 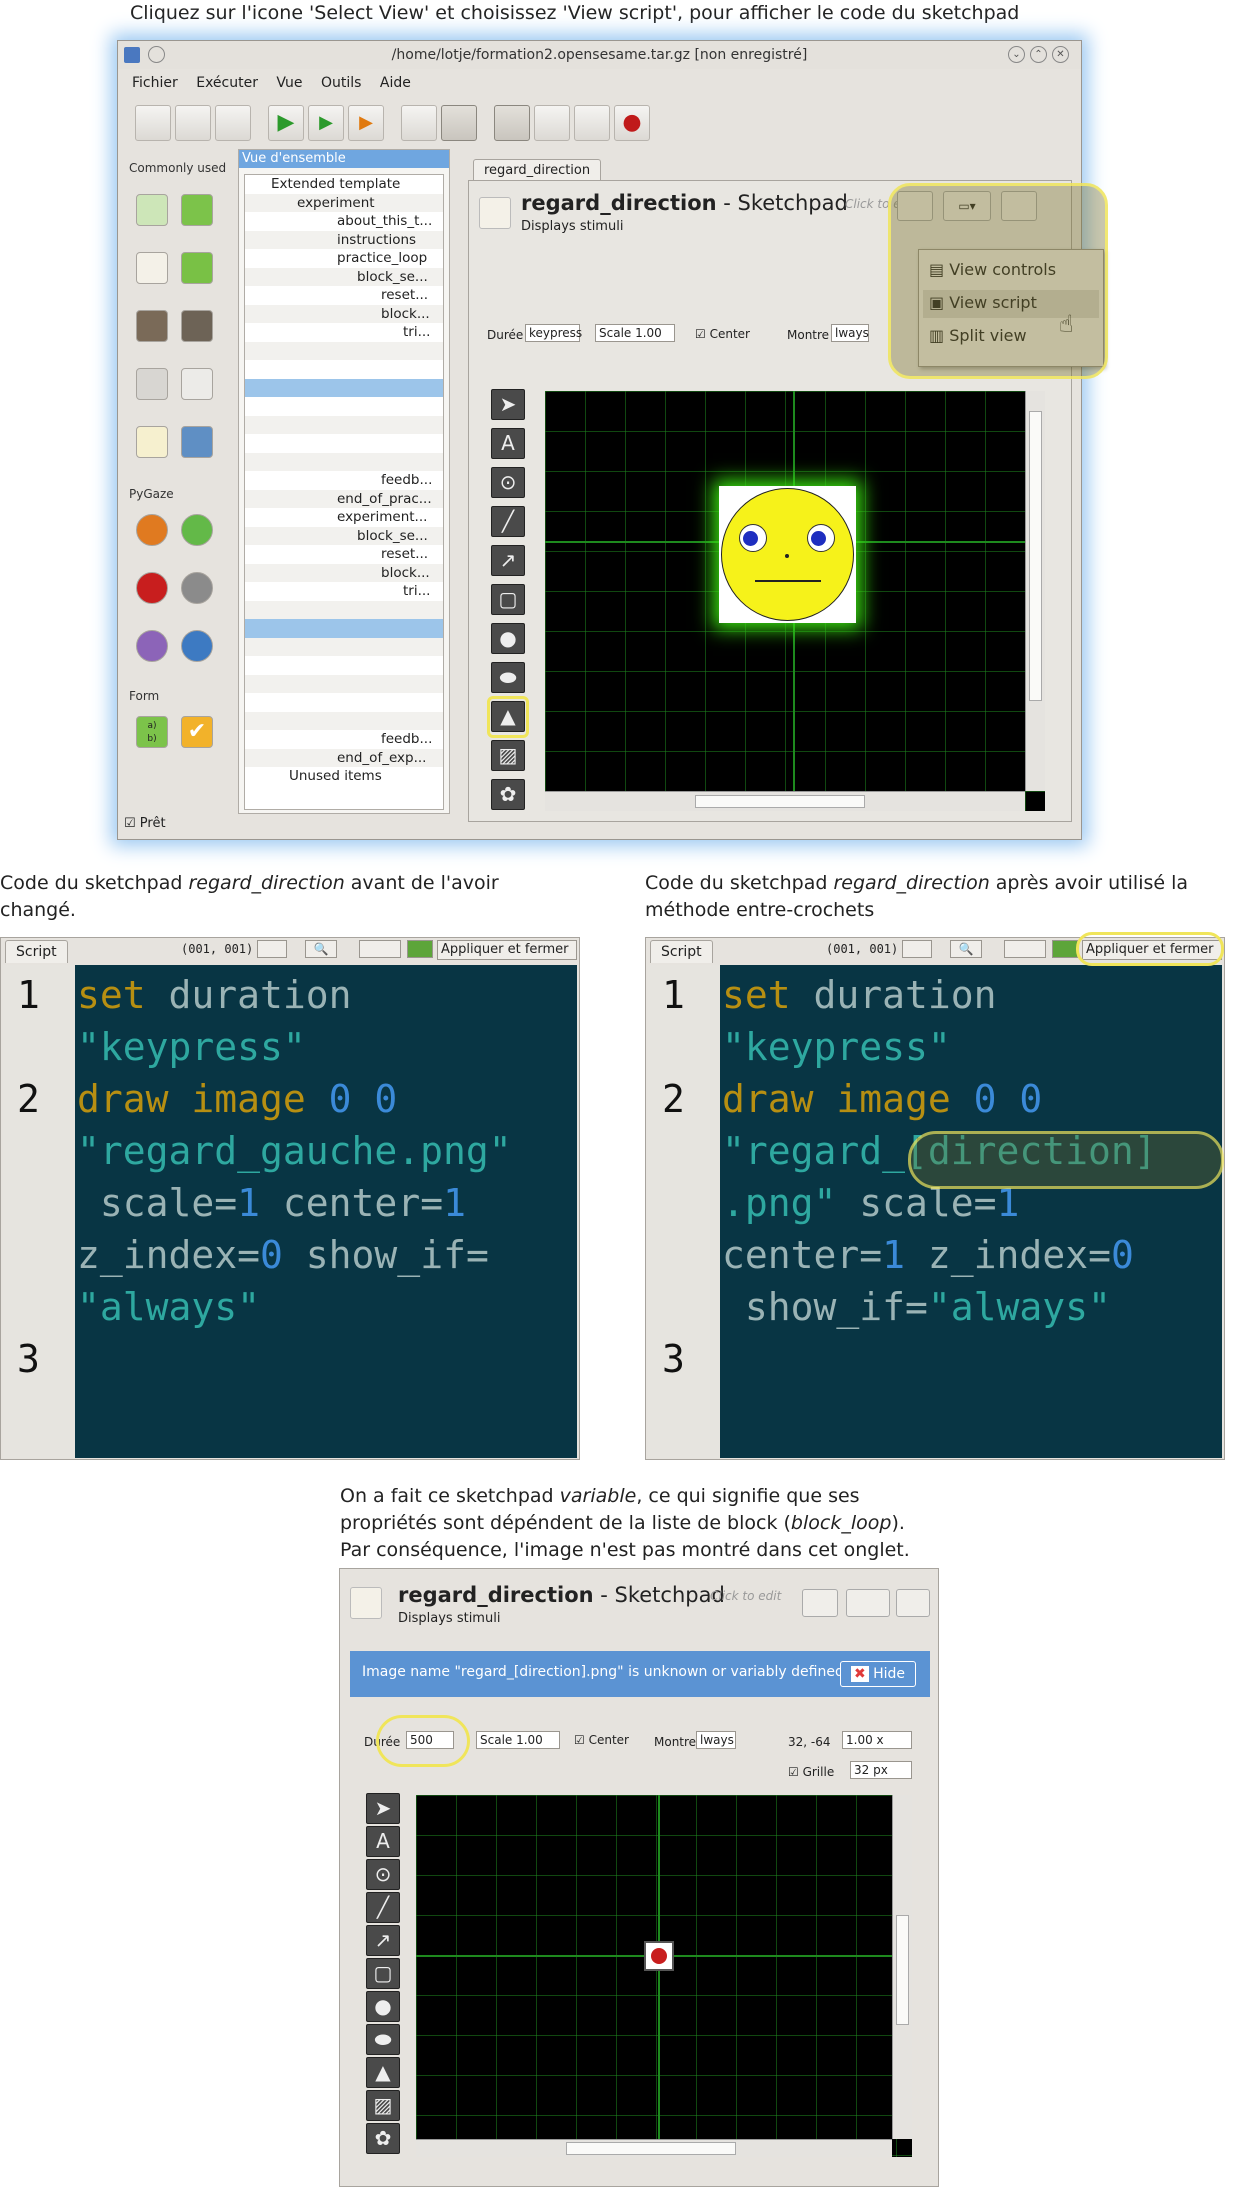 What do you see at coordinates (508, 560) in the screenshot?
I see `arrow-line-tool-icon: ↗` at bounding box center [508, 560].